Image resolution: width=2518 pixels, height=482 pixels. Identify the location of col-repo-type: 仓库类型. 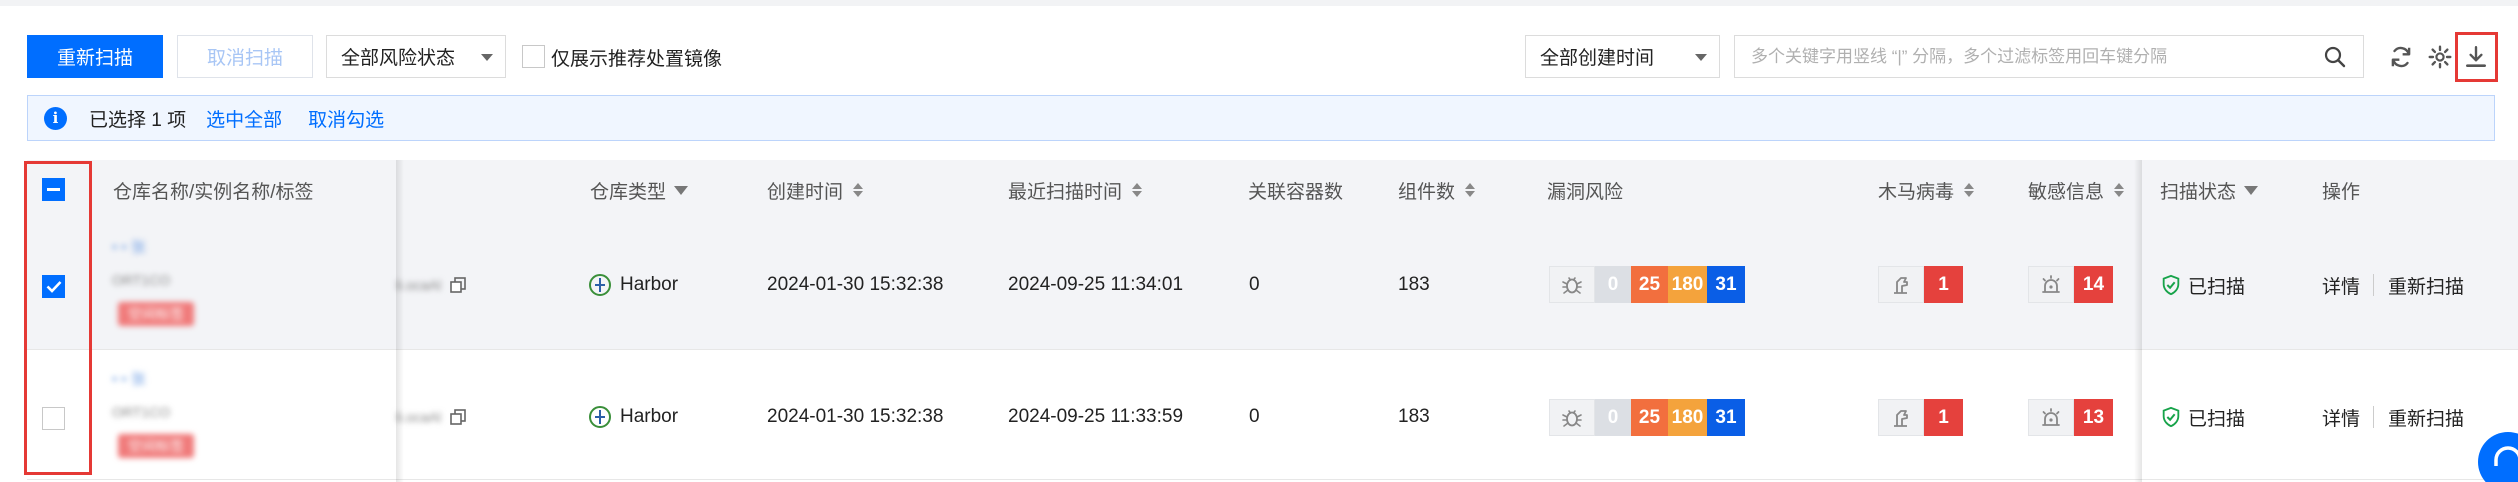
(639, 190).